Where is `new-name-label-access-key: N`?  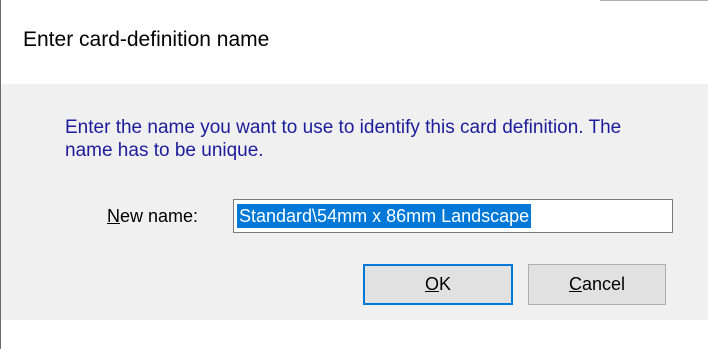
new-name-label-access-key: N is located at coordinates (113, 216).